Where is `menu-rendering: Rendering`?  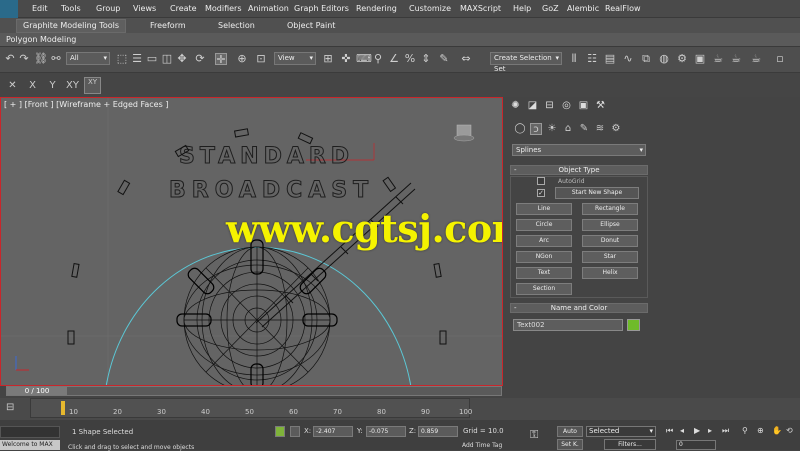
menu-rendering: Rendering is located at coordinates (376, 8).